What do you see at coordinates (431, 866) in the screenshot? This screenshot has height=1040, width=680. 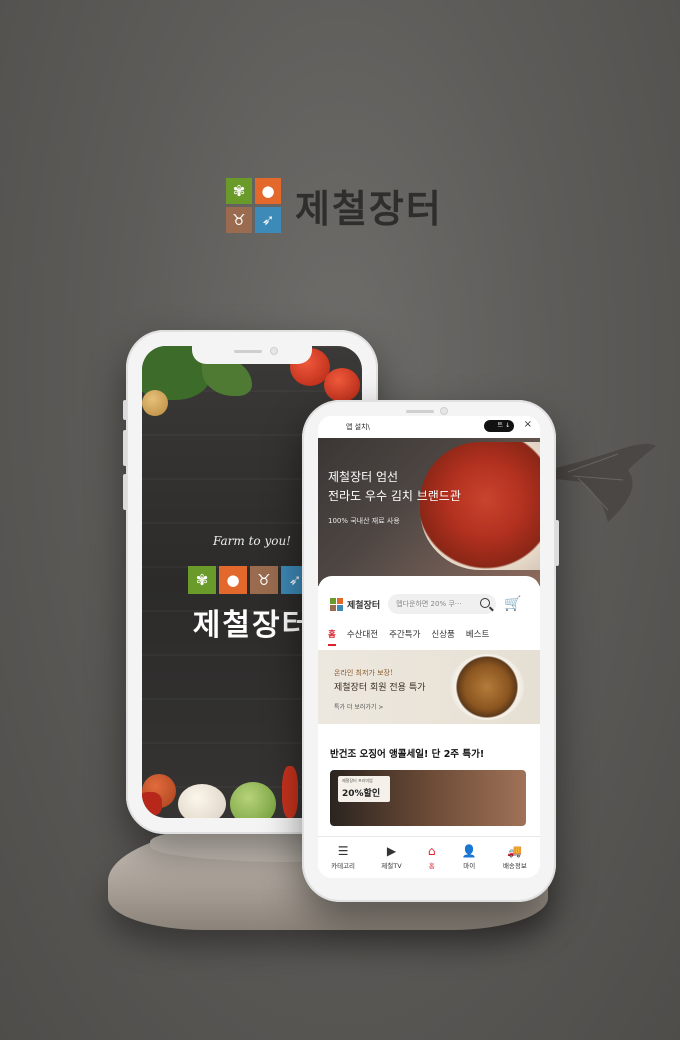 I see `nav-label: 홈` at bounding box center [431, 866].